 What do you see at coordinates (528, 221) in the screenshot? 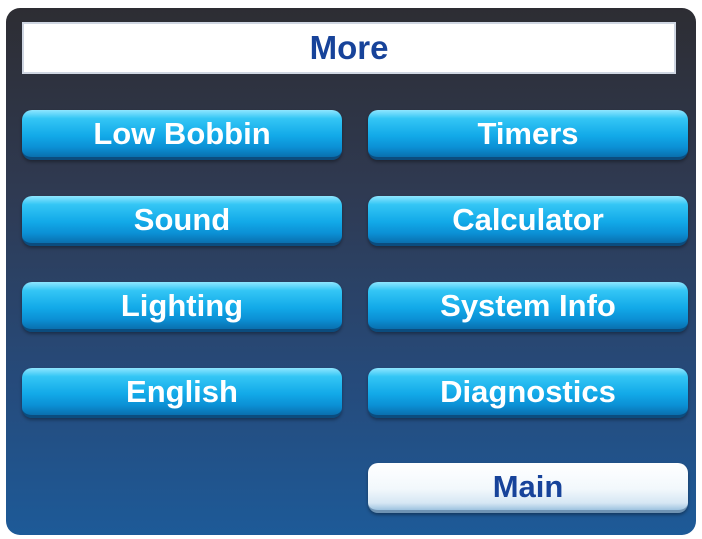
I see `calculator-button: Calculator` at bounding box center [528, 221].